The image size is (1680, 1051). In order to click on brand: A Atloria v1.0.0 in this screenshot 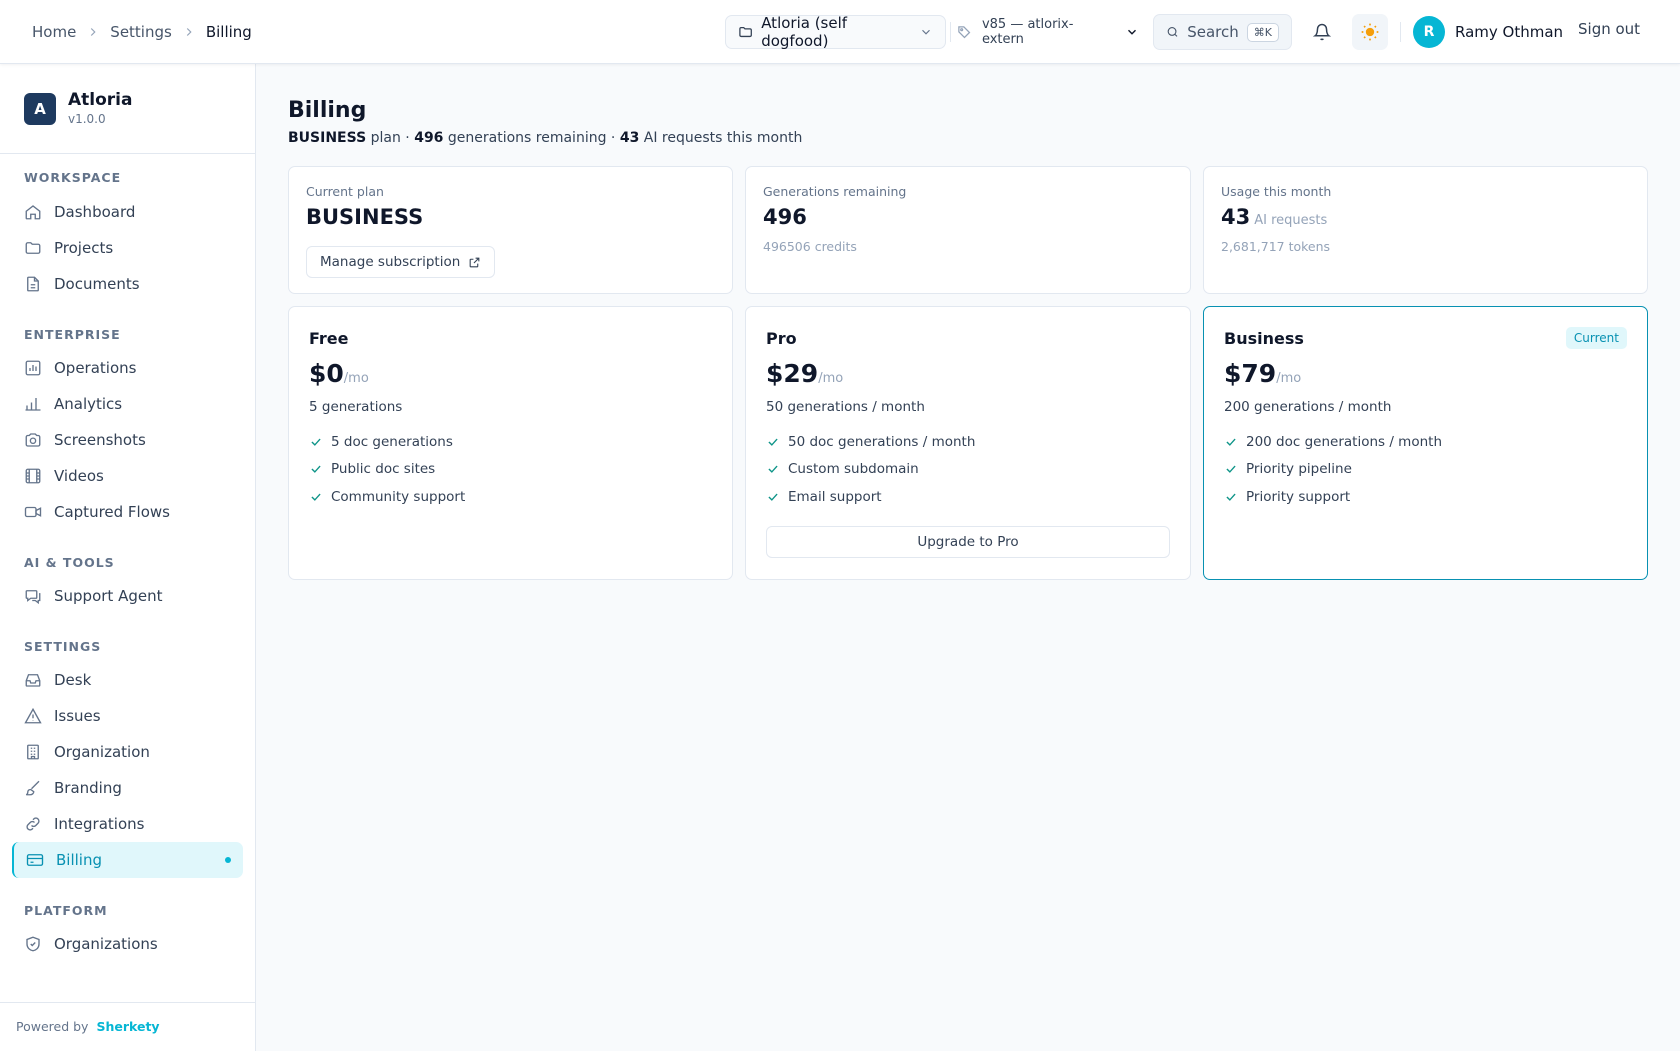, I will do `click(78, 109)`.